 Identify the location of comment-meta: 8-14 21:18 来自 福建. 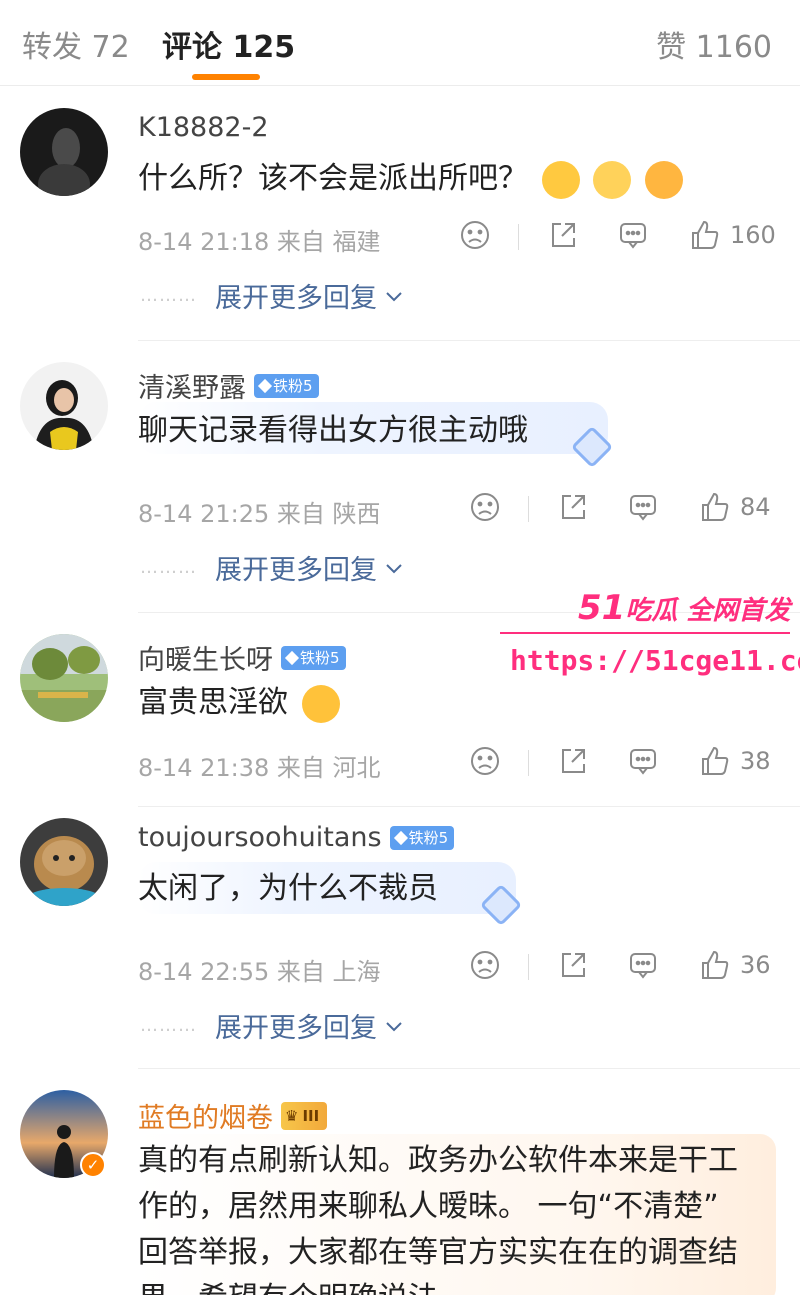
(259, 242).